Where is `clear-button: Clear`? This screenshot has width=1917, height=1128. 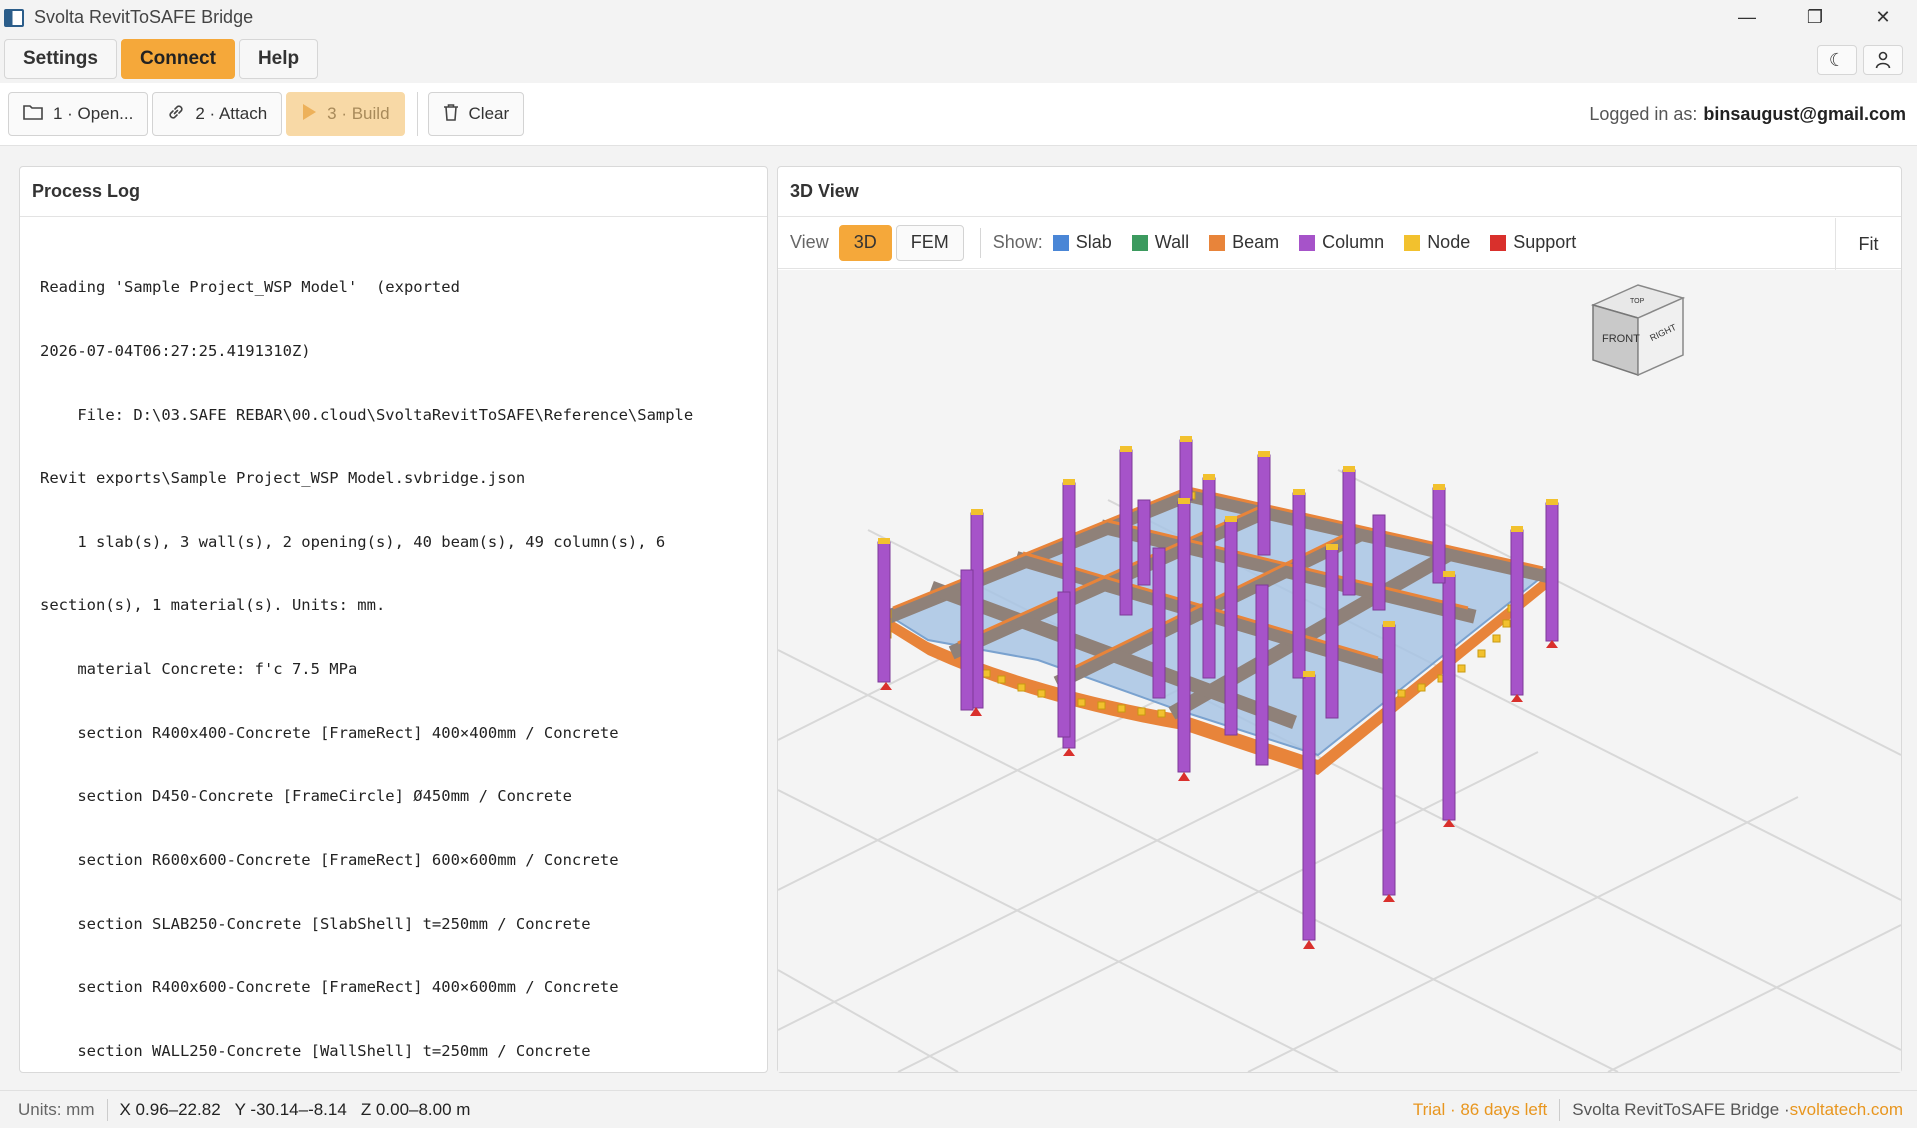
clear-button: Clear is located at coordinates (476, 114).